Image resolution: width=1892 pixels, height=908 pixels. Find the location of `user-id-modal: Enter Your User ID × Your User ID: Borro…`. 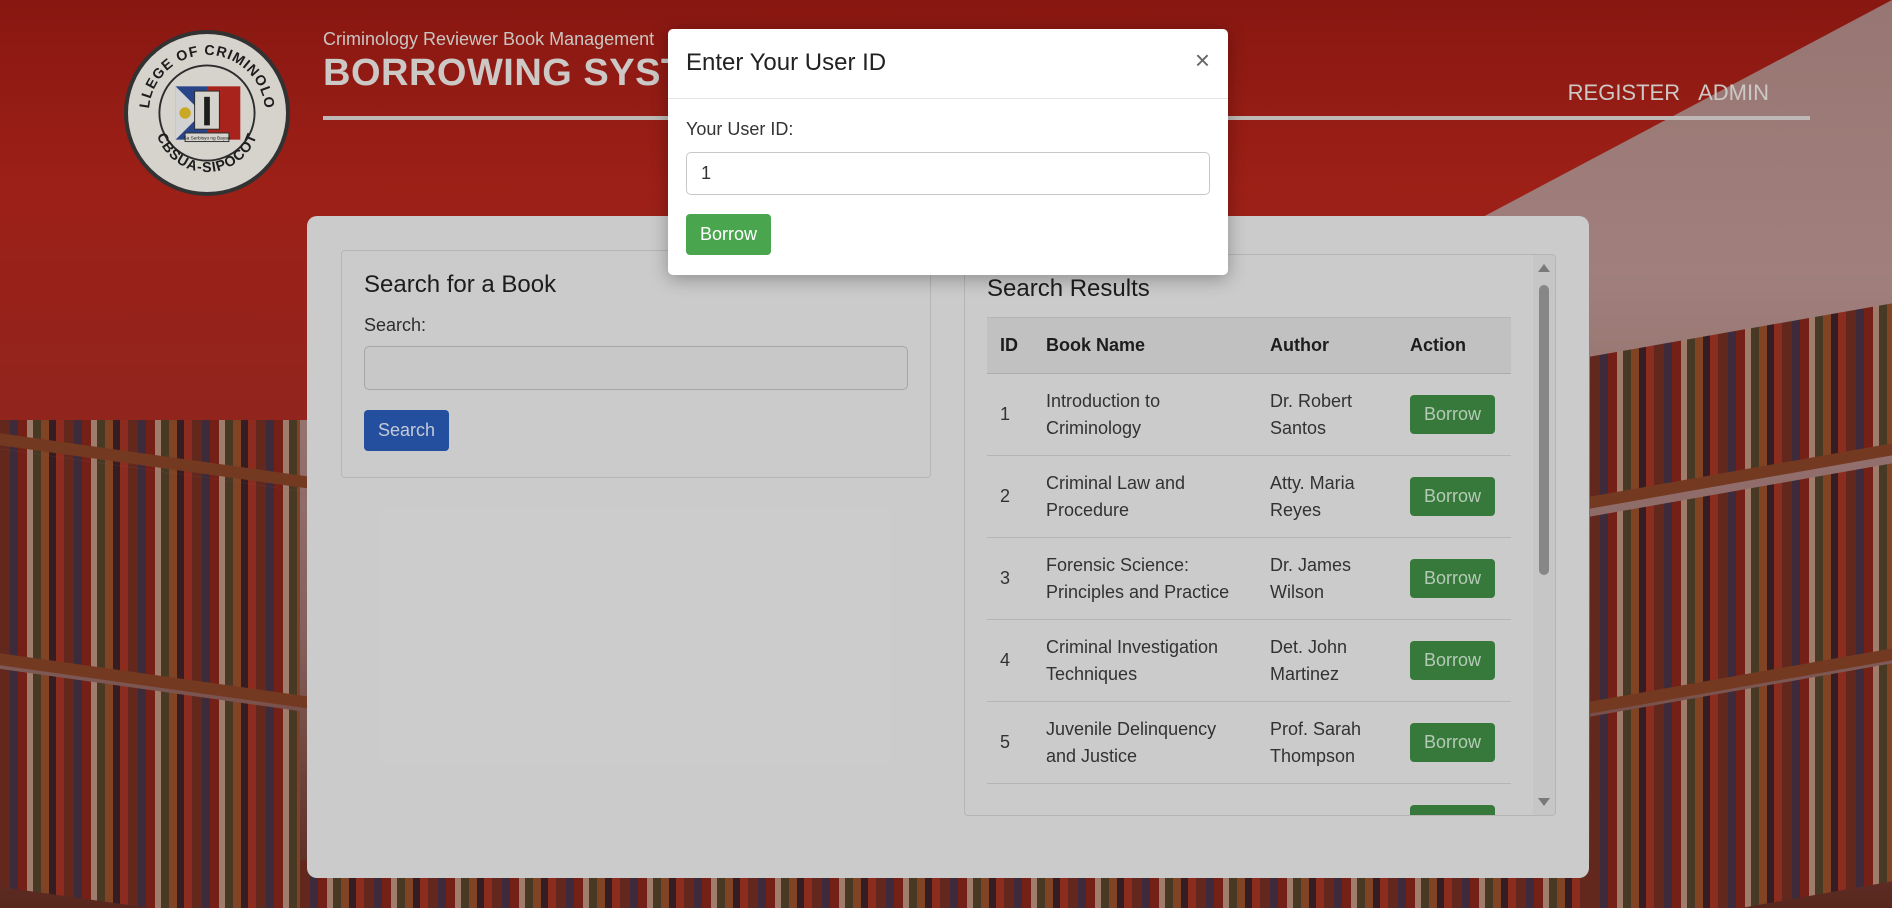

user-id-modal: Enter Your User ID × Your User ID: Borro… is located at coordinates (948, 152).